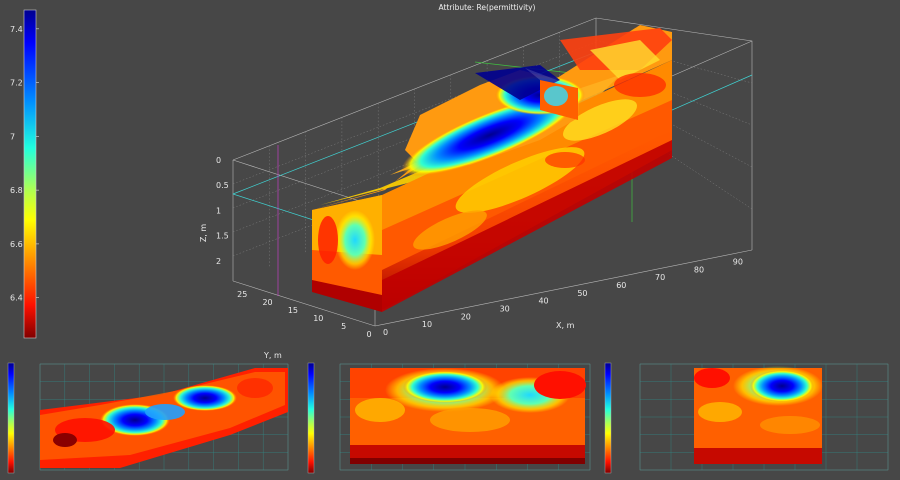 The width and height of the screenshot is (900, 480). I want to click on x-tick-label: 20, so click(466, 316).